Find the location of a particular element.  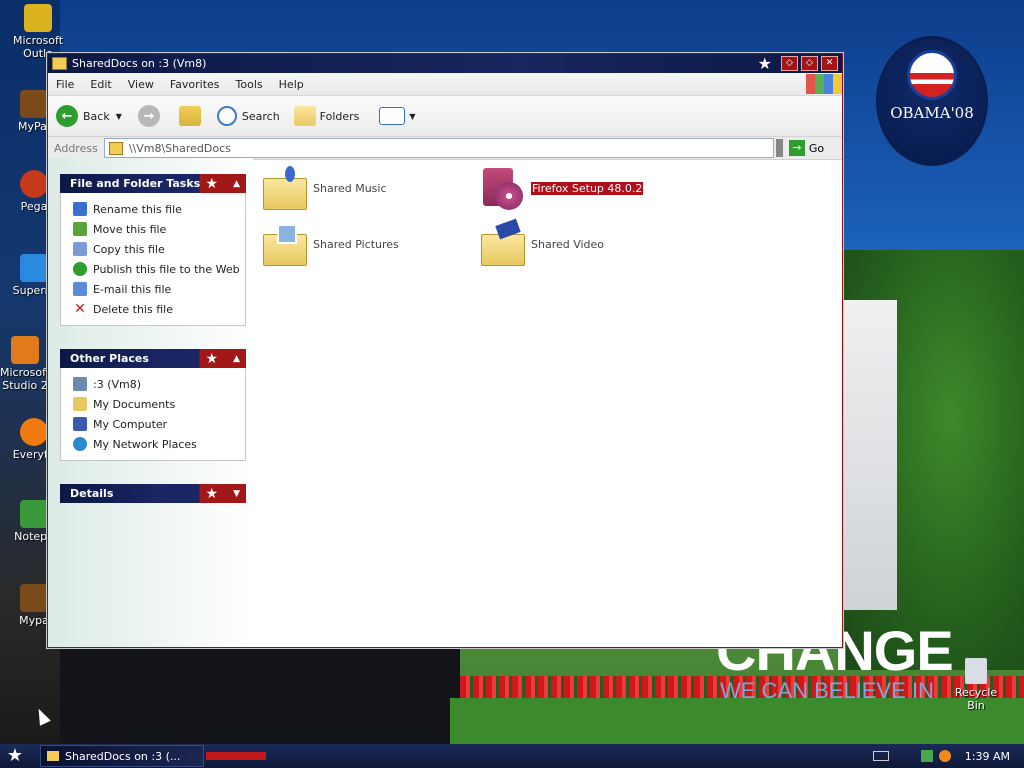

search-tray-icon is located at coordinates (944, 756).